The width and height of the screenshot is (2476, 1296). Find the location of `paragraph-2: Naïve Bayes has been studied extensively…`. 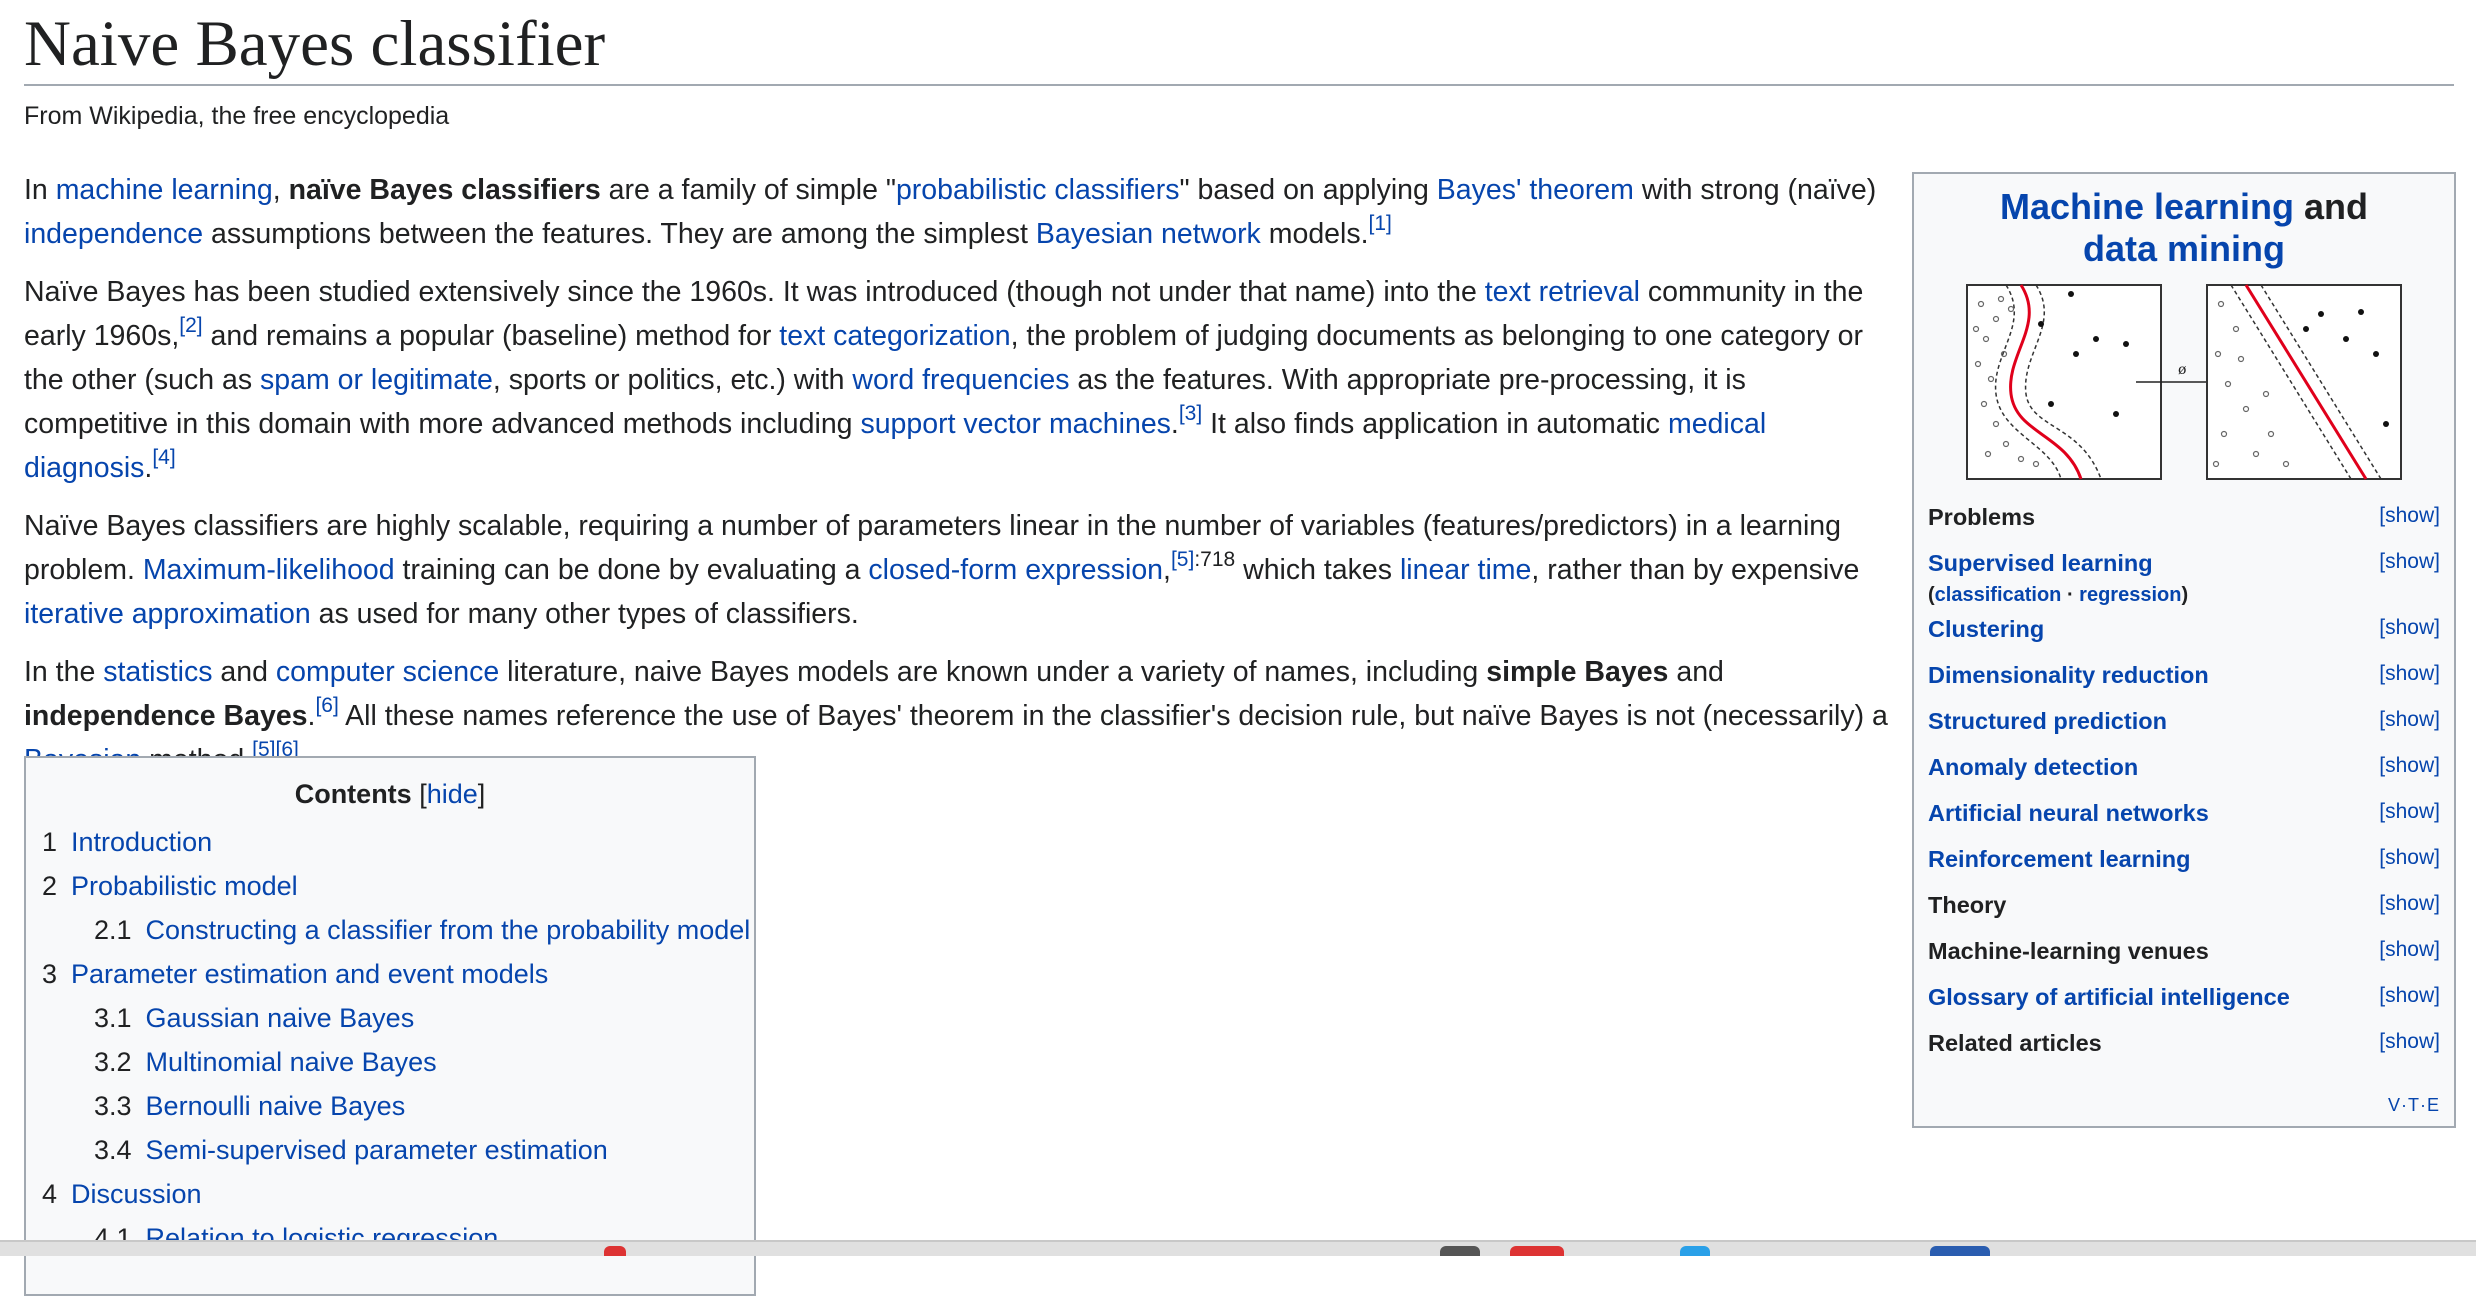

paragraph-2: Naïve Bayes has been studied extensively… is located at coordinates (959, 380).